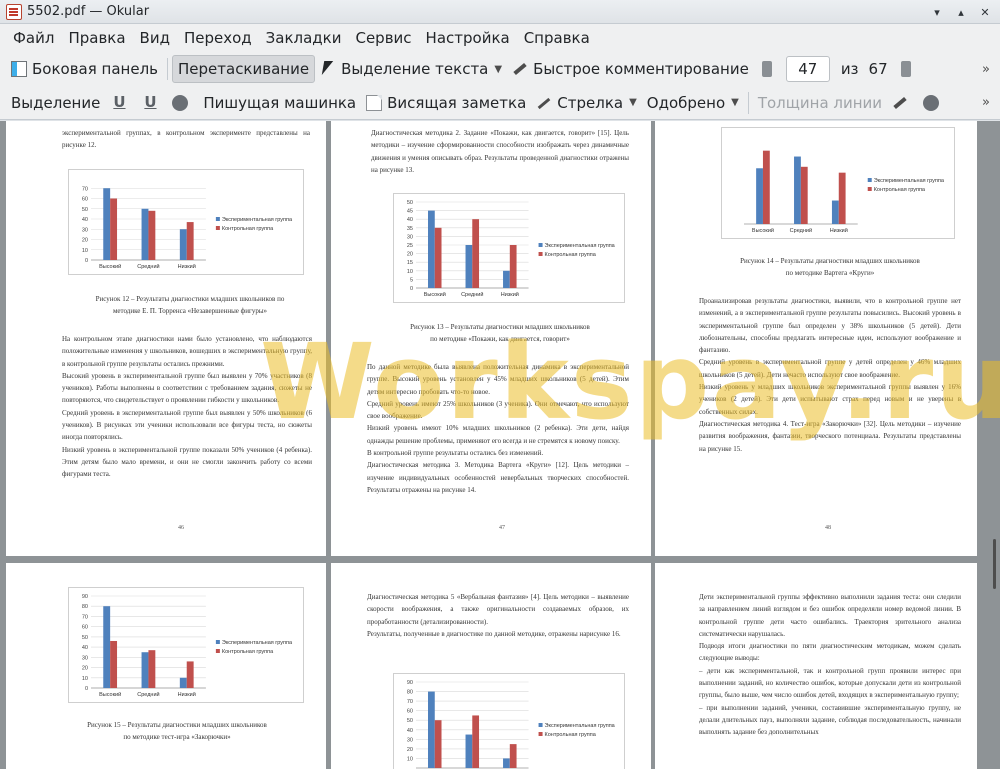 This screenshot has width=1000, height=769. I want to click on page-number-input: 47, so click(807, 69).